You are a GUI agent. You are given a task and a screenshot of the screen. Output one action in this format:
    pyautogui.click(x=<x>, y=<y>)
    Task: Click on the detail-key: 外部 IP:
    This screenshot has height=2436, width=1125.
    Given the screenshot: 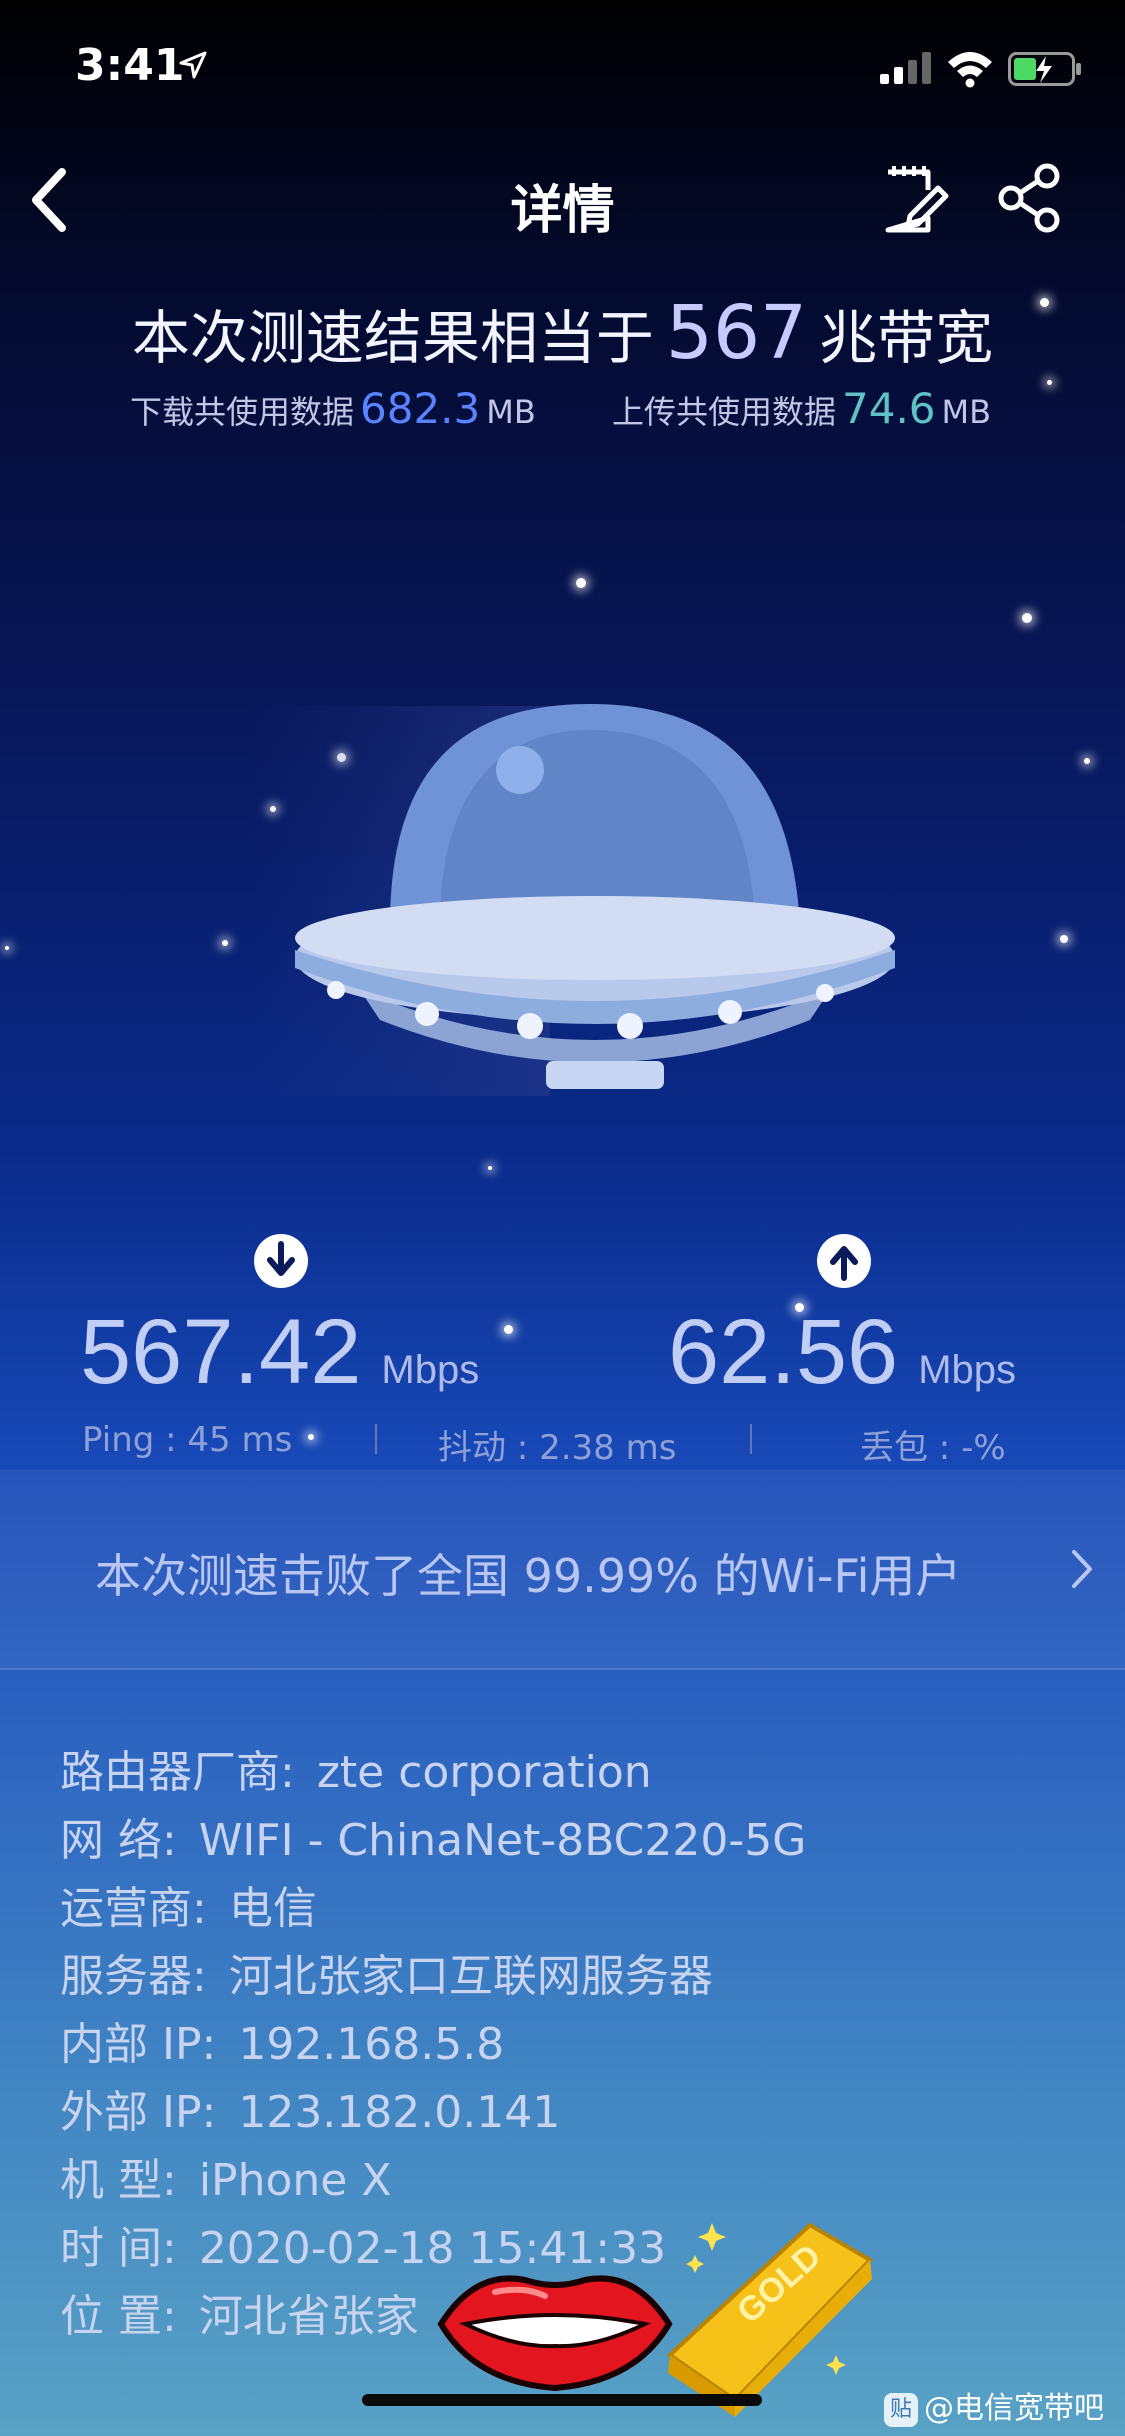 What is the action you would take?
    pyautogui.click(x=138, y=2112)
    